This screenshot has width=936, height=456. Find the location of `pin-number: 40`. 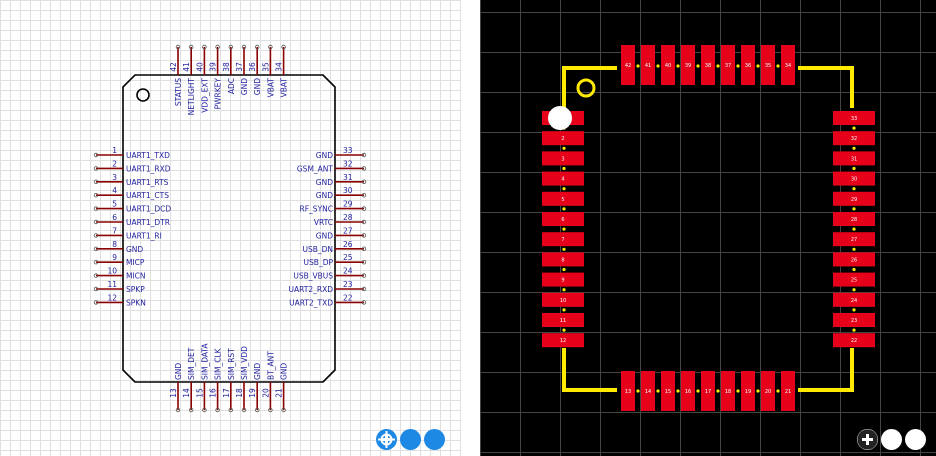

pin-number: 40 is located at coordinates (199, 67).